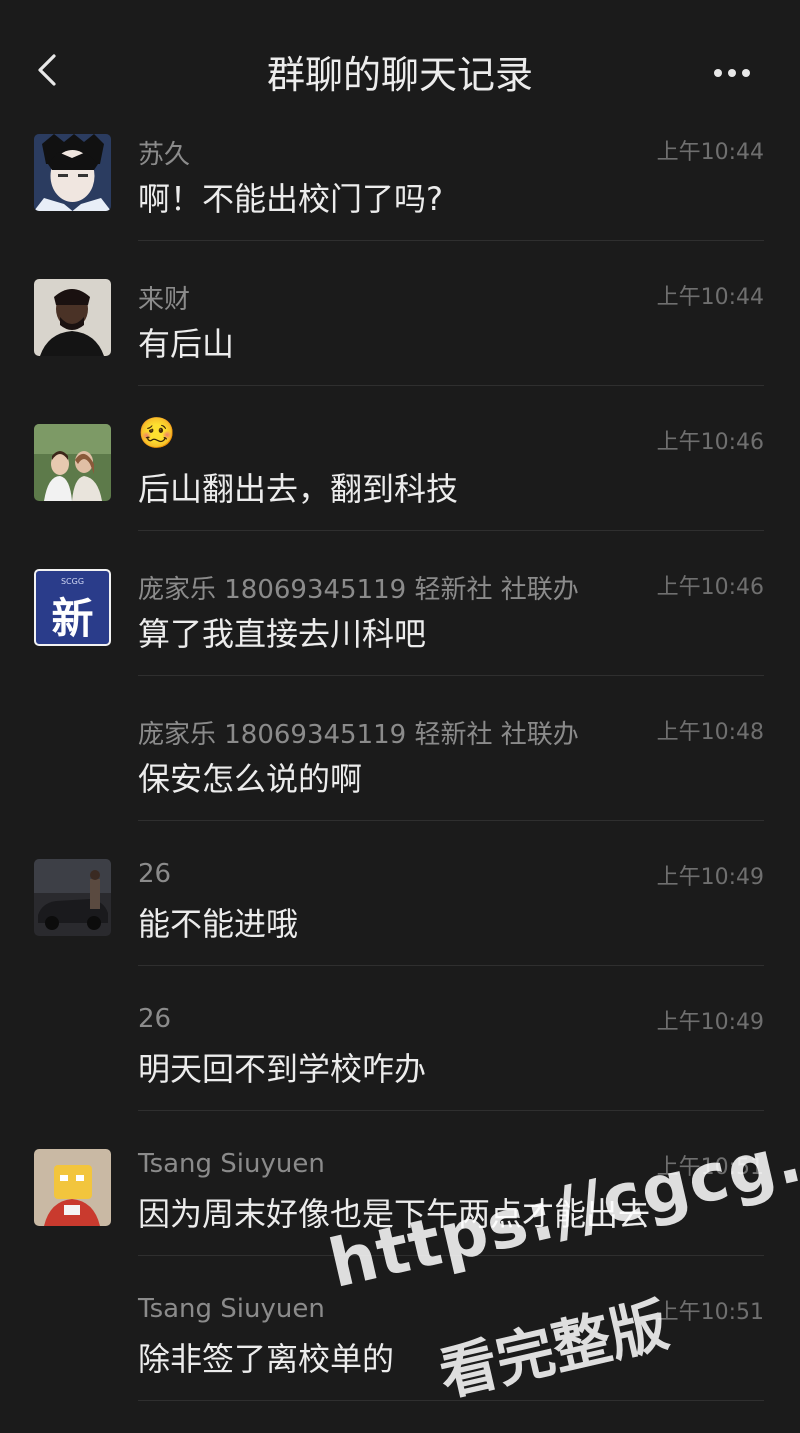  I want to click on message-item: 来财 上午10:44 有后山, so click(400, 345).